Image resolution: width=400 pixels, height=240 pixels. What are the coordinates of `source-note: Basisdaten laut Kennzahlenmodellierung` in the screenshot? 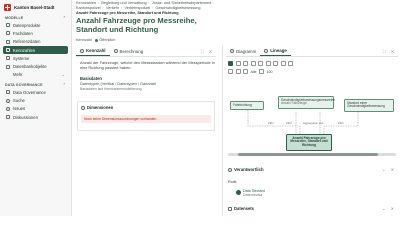 It's located at (111, 89).